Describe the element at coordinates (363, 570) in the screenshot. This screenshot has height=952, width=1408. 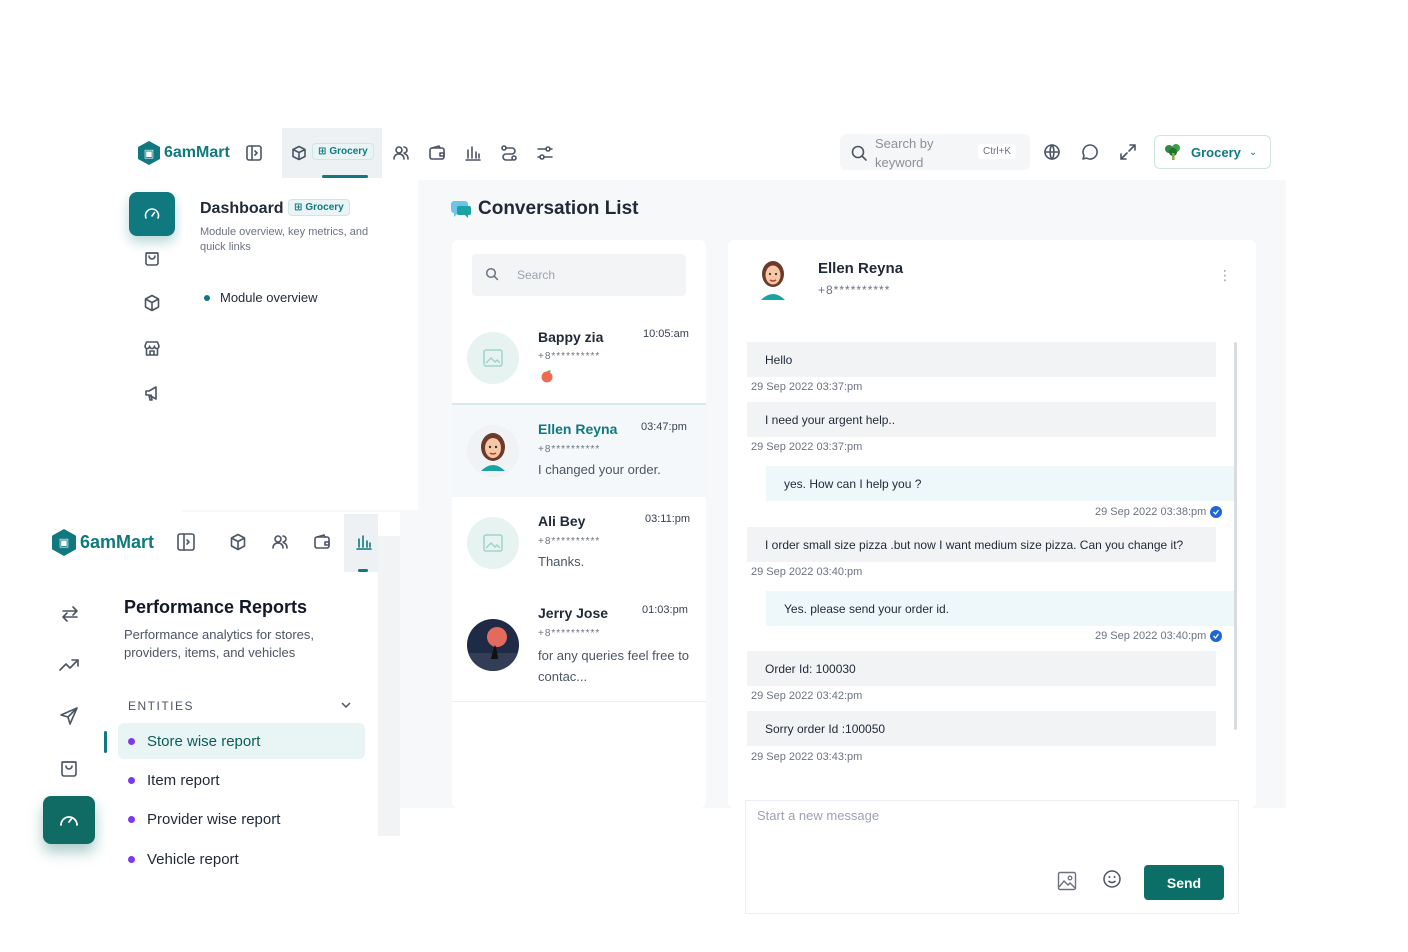
I see `active-tab-indicator` at that location.